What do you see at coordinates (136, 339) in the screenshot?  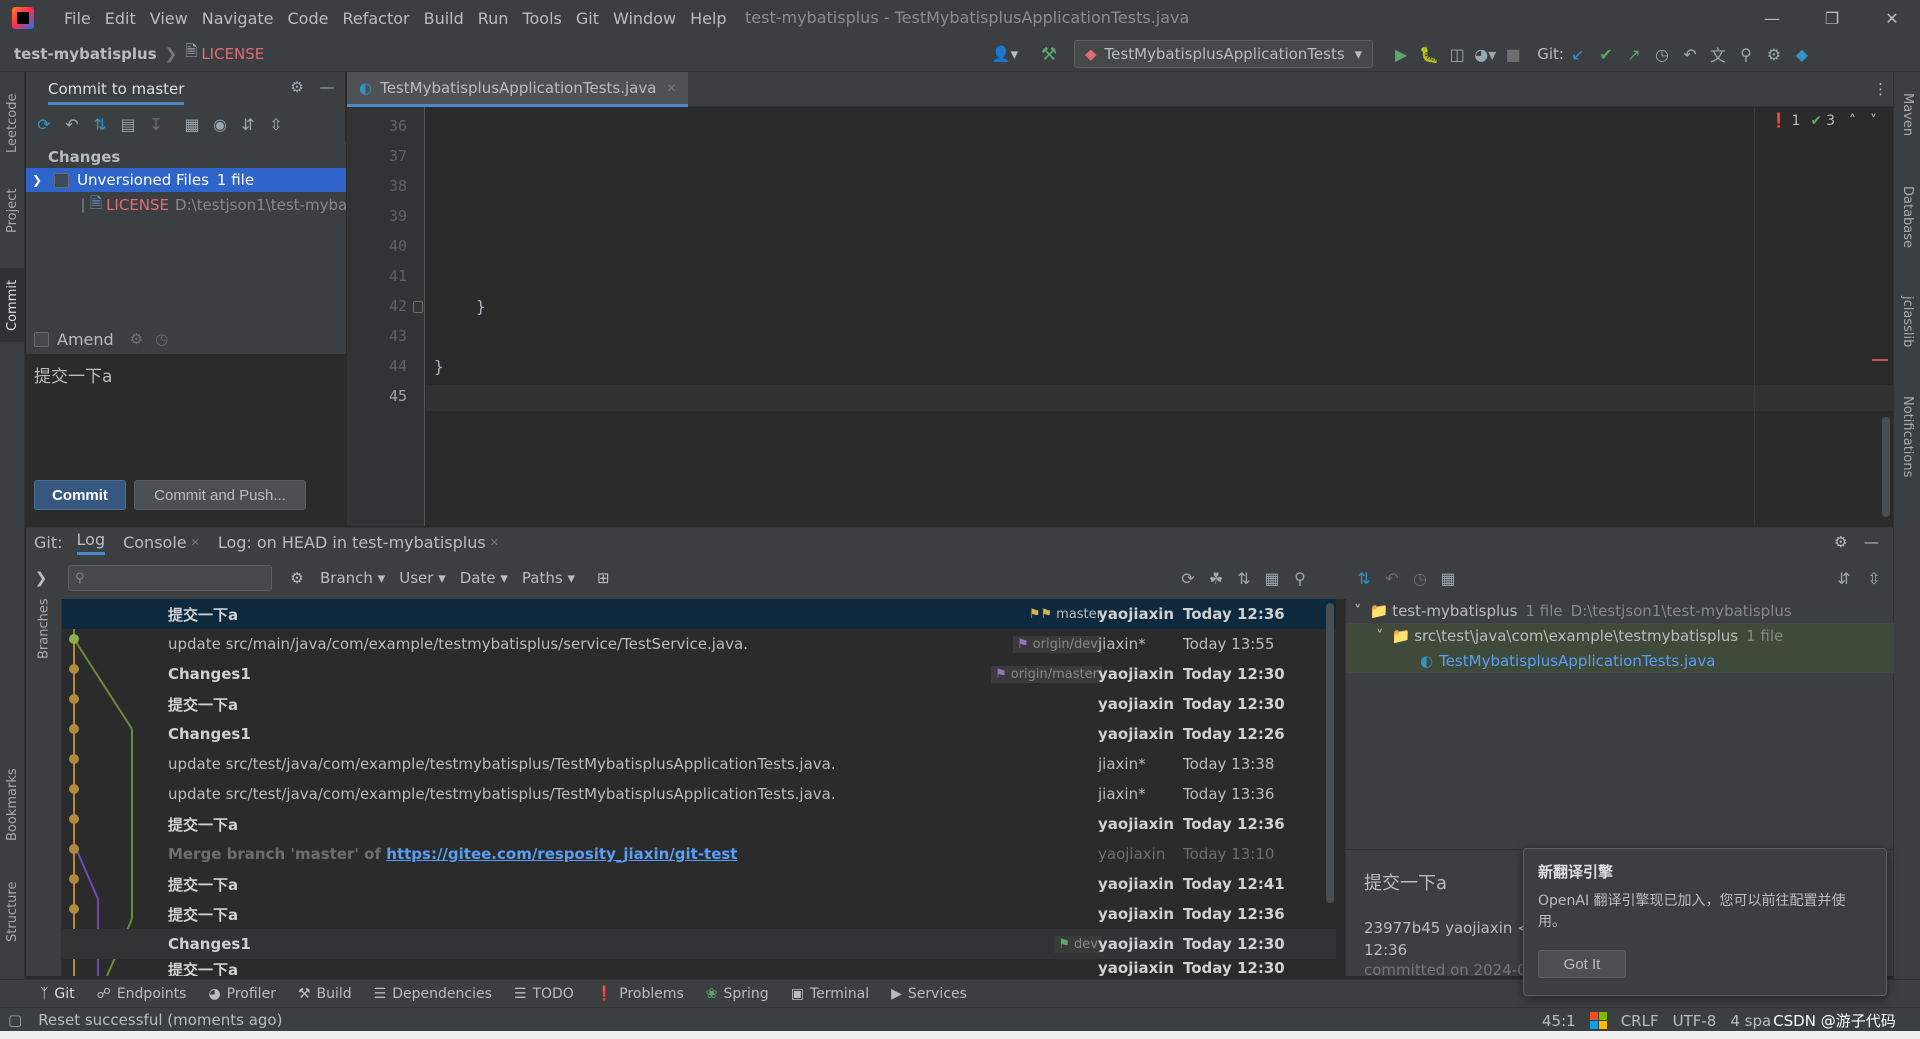 I see `commit-options-gear-icon: ⚙` at bounding box center [136, 339].